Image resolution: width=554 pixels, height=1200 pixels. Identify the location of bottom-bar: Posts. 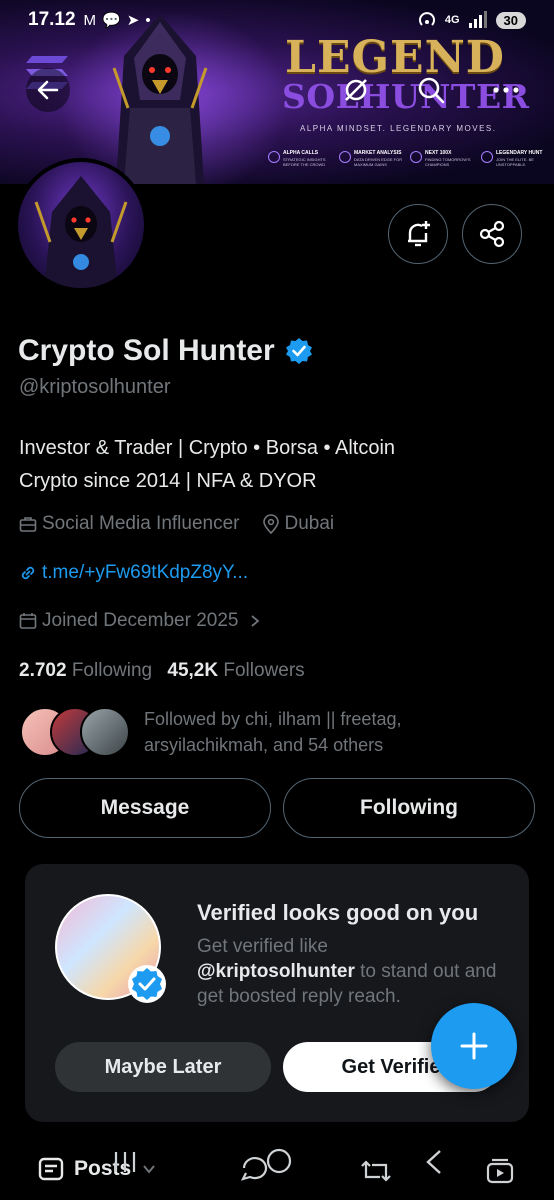
(277, 1168).